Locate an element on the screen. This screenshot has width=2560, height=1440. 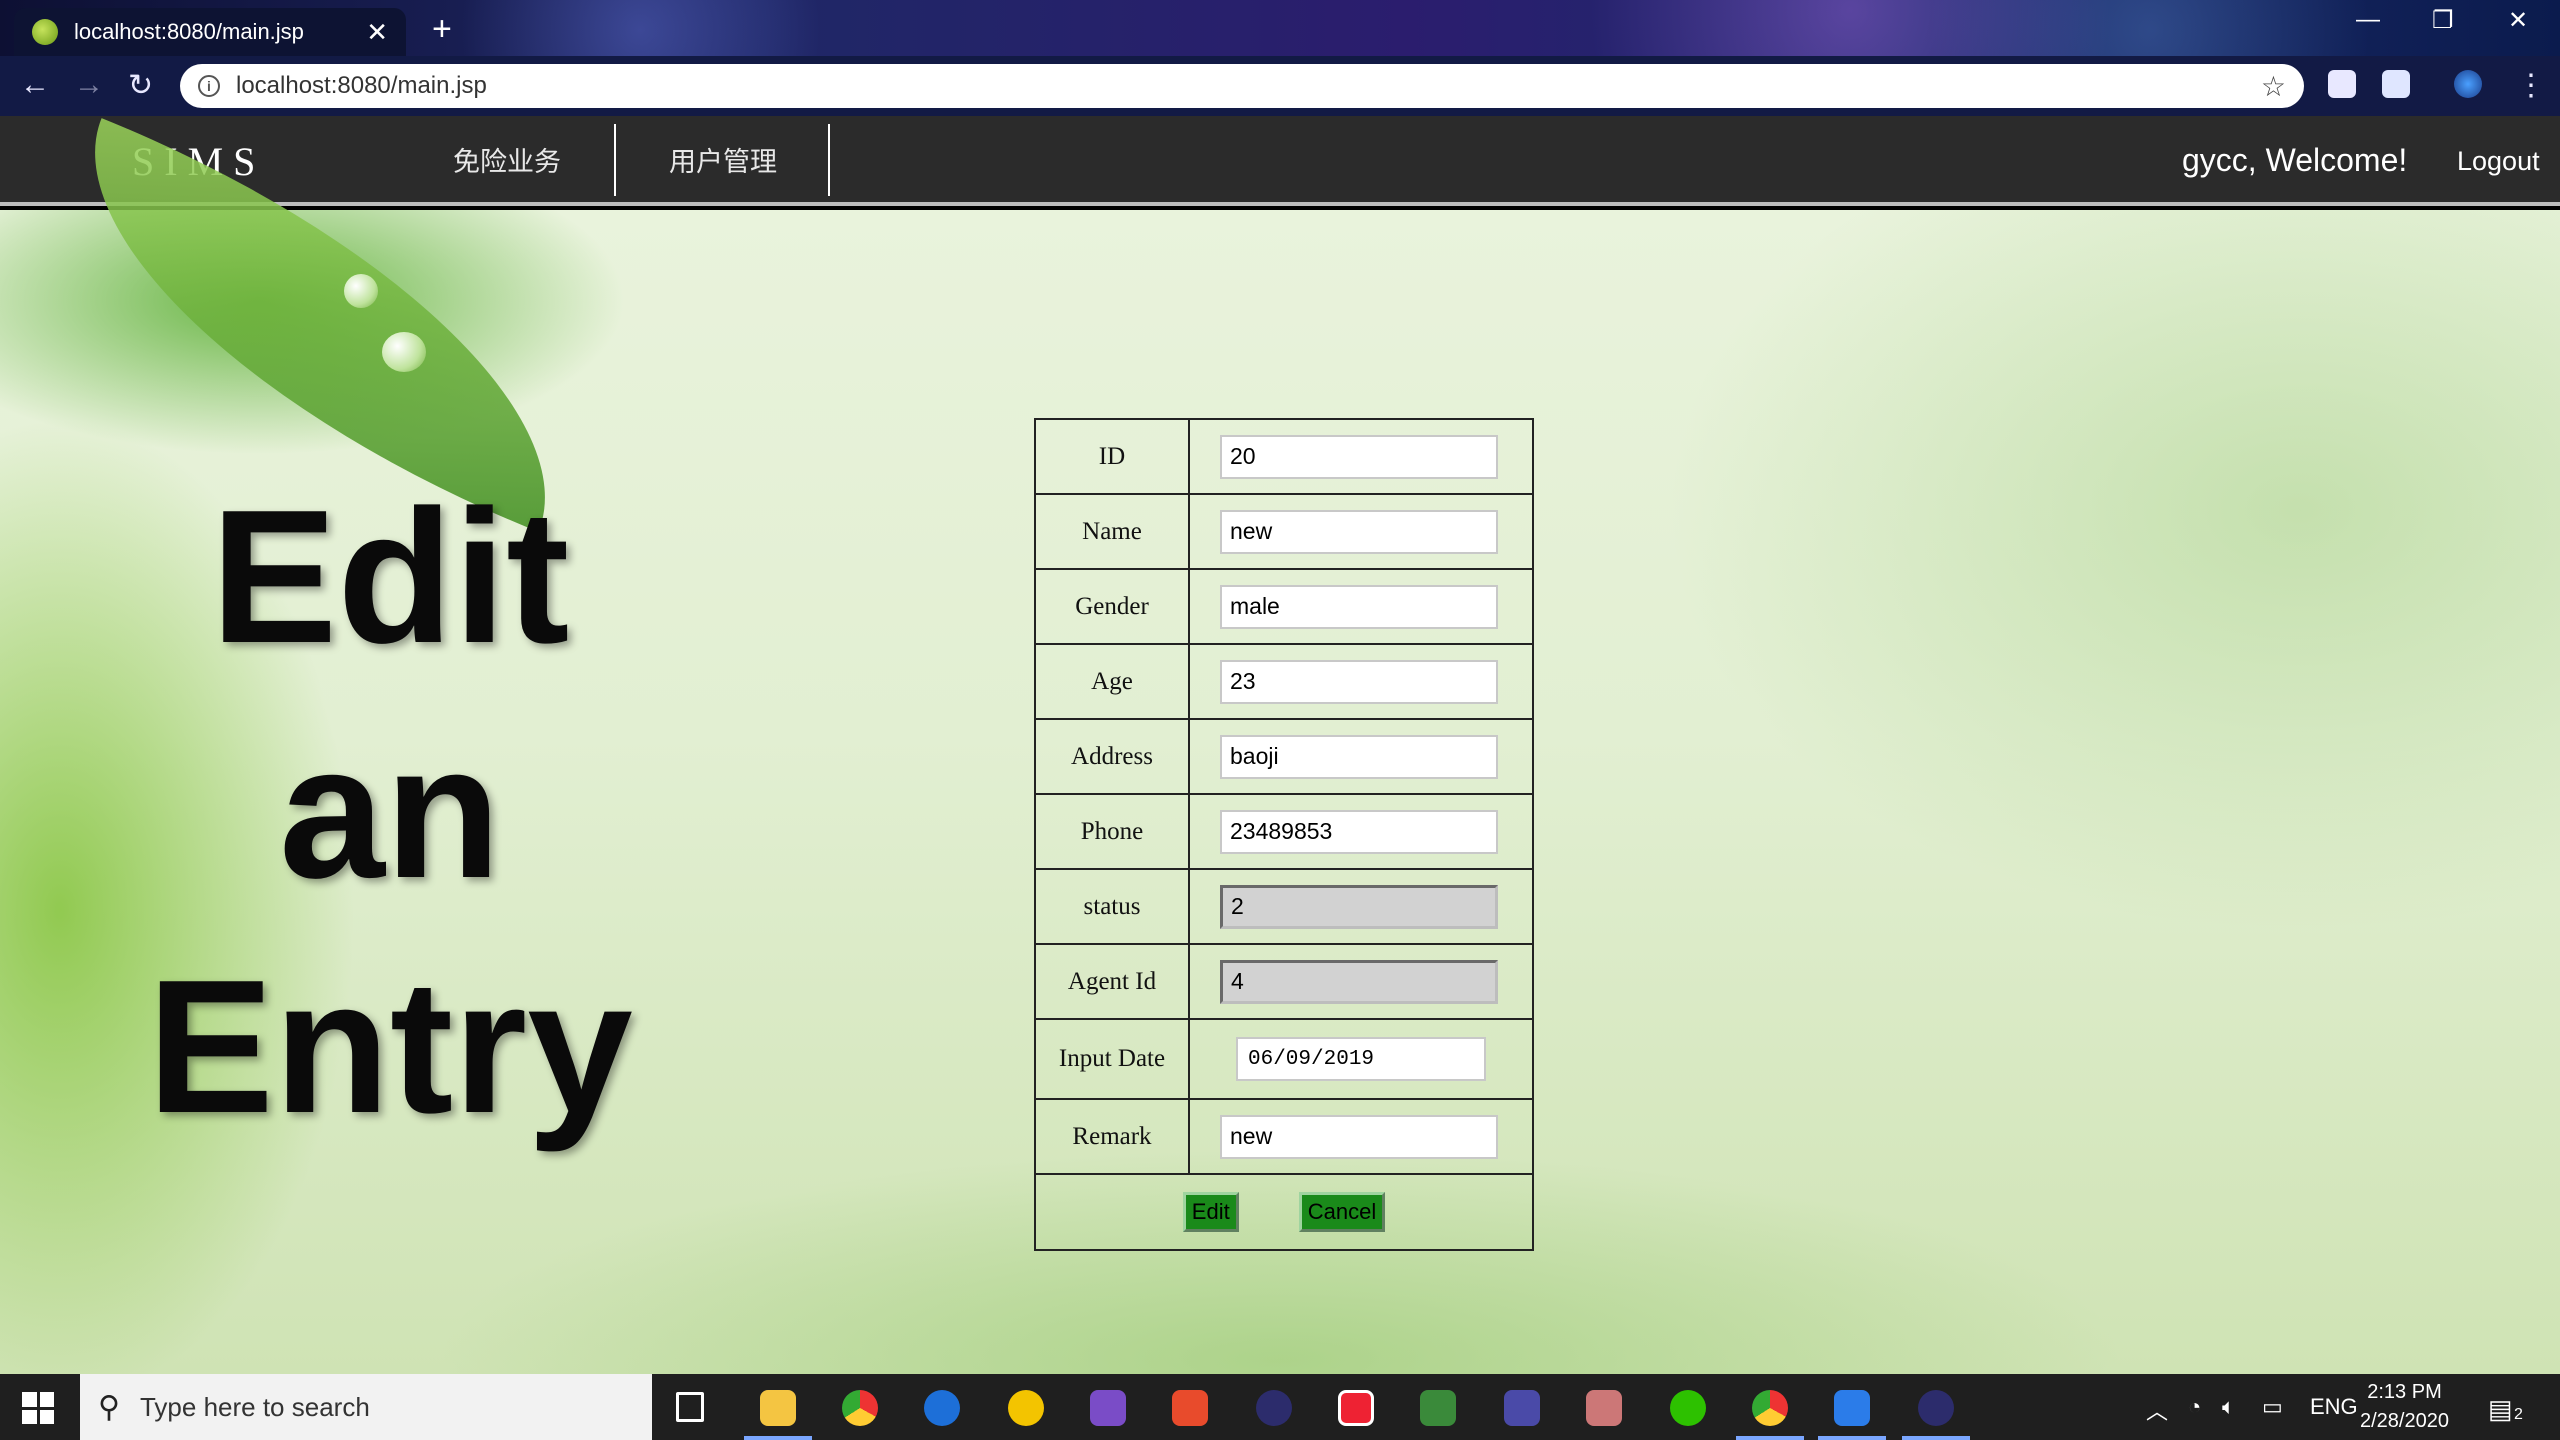
form-row-age: Age is located at coordinates (1284, 681).